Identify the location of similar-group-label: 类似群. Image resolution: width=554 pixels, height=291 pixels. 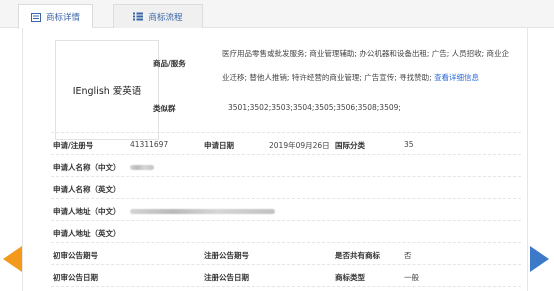
(164, 108).